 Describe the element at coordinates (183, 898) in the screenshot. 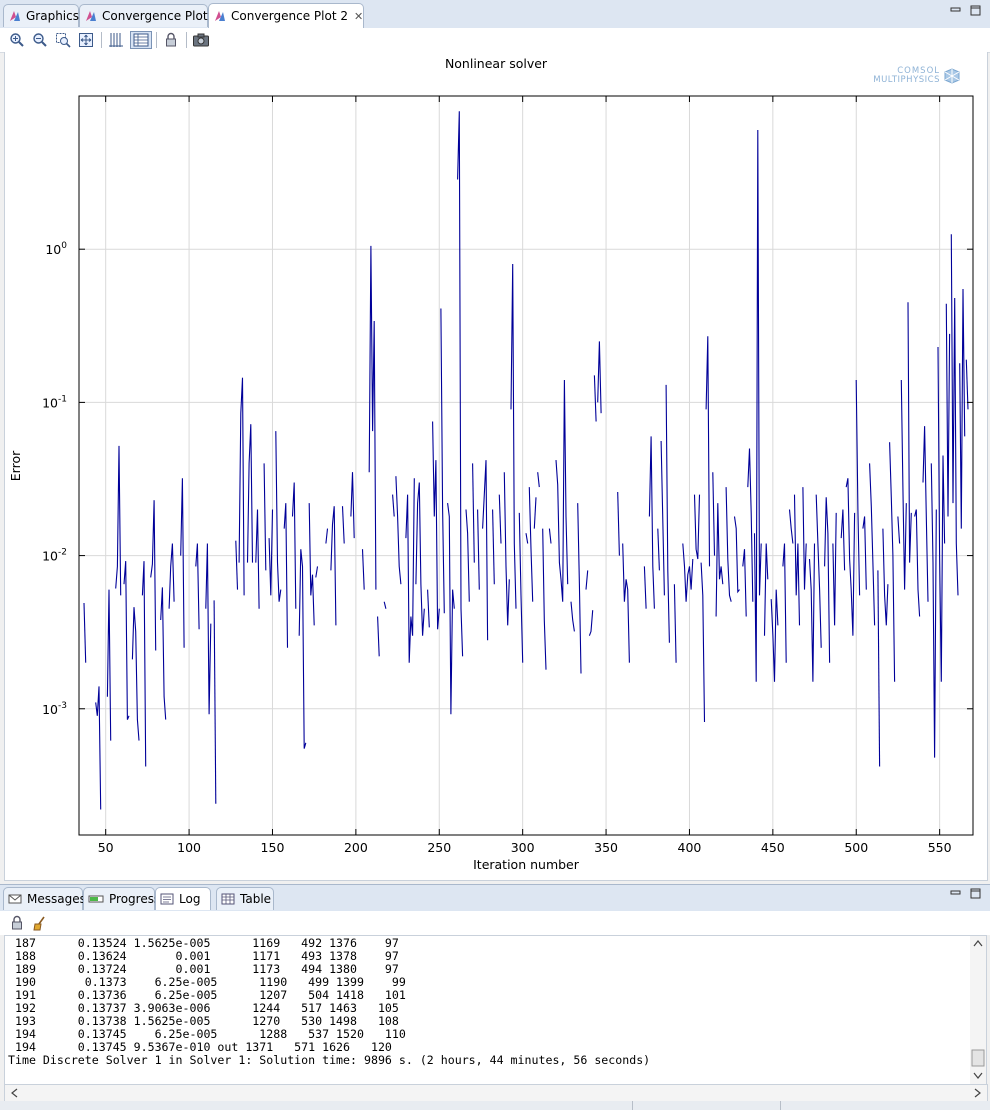

I see `tab-log: Log` at that location.